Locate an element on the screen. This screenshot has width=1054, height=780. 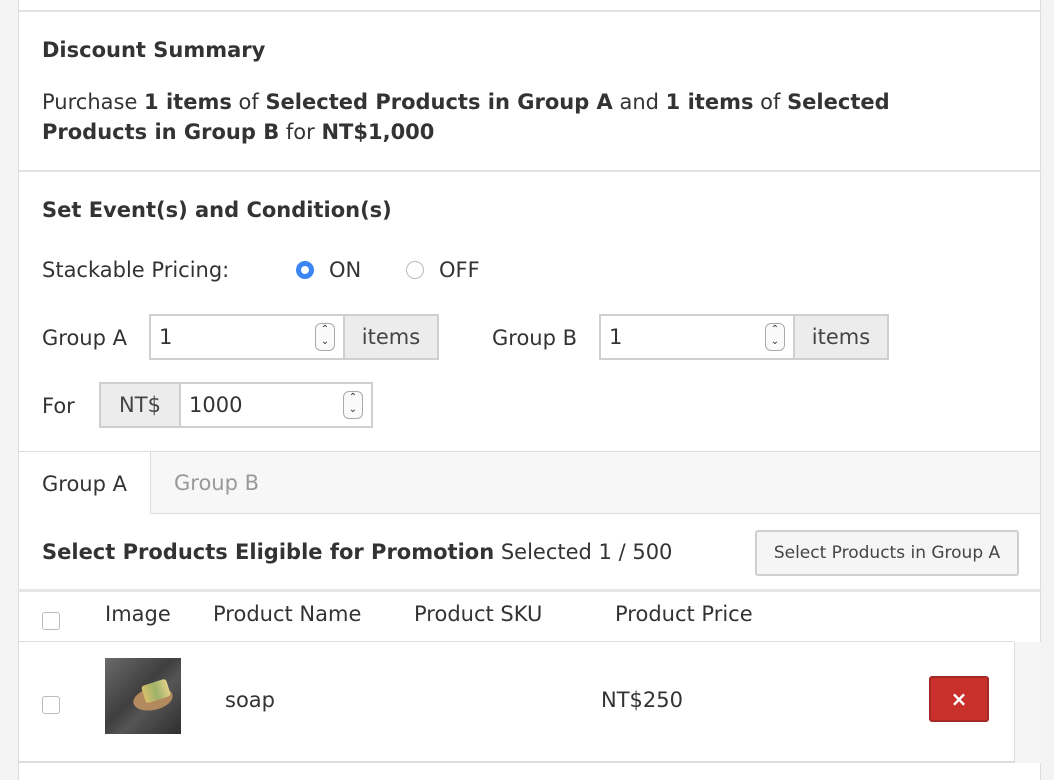
product-name: soap is located at coordinates (250, 700).